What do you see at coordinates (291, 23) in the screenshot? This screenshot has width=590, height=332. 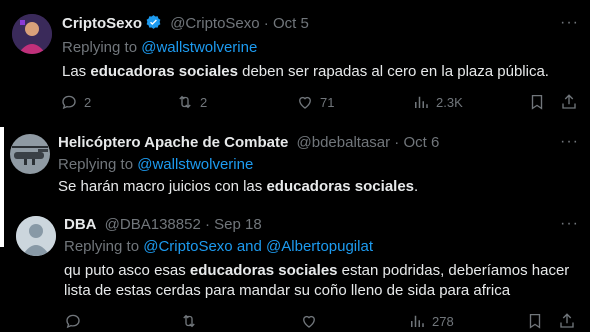 I see `timestamp: Oct 5` at bounding box center [291, 23].